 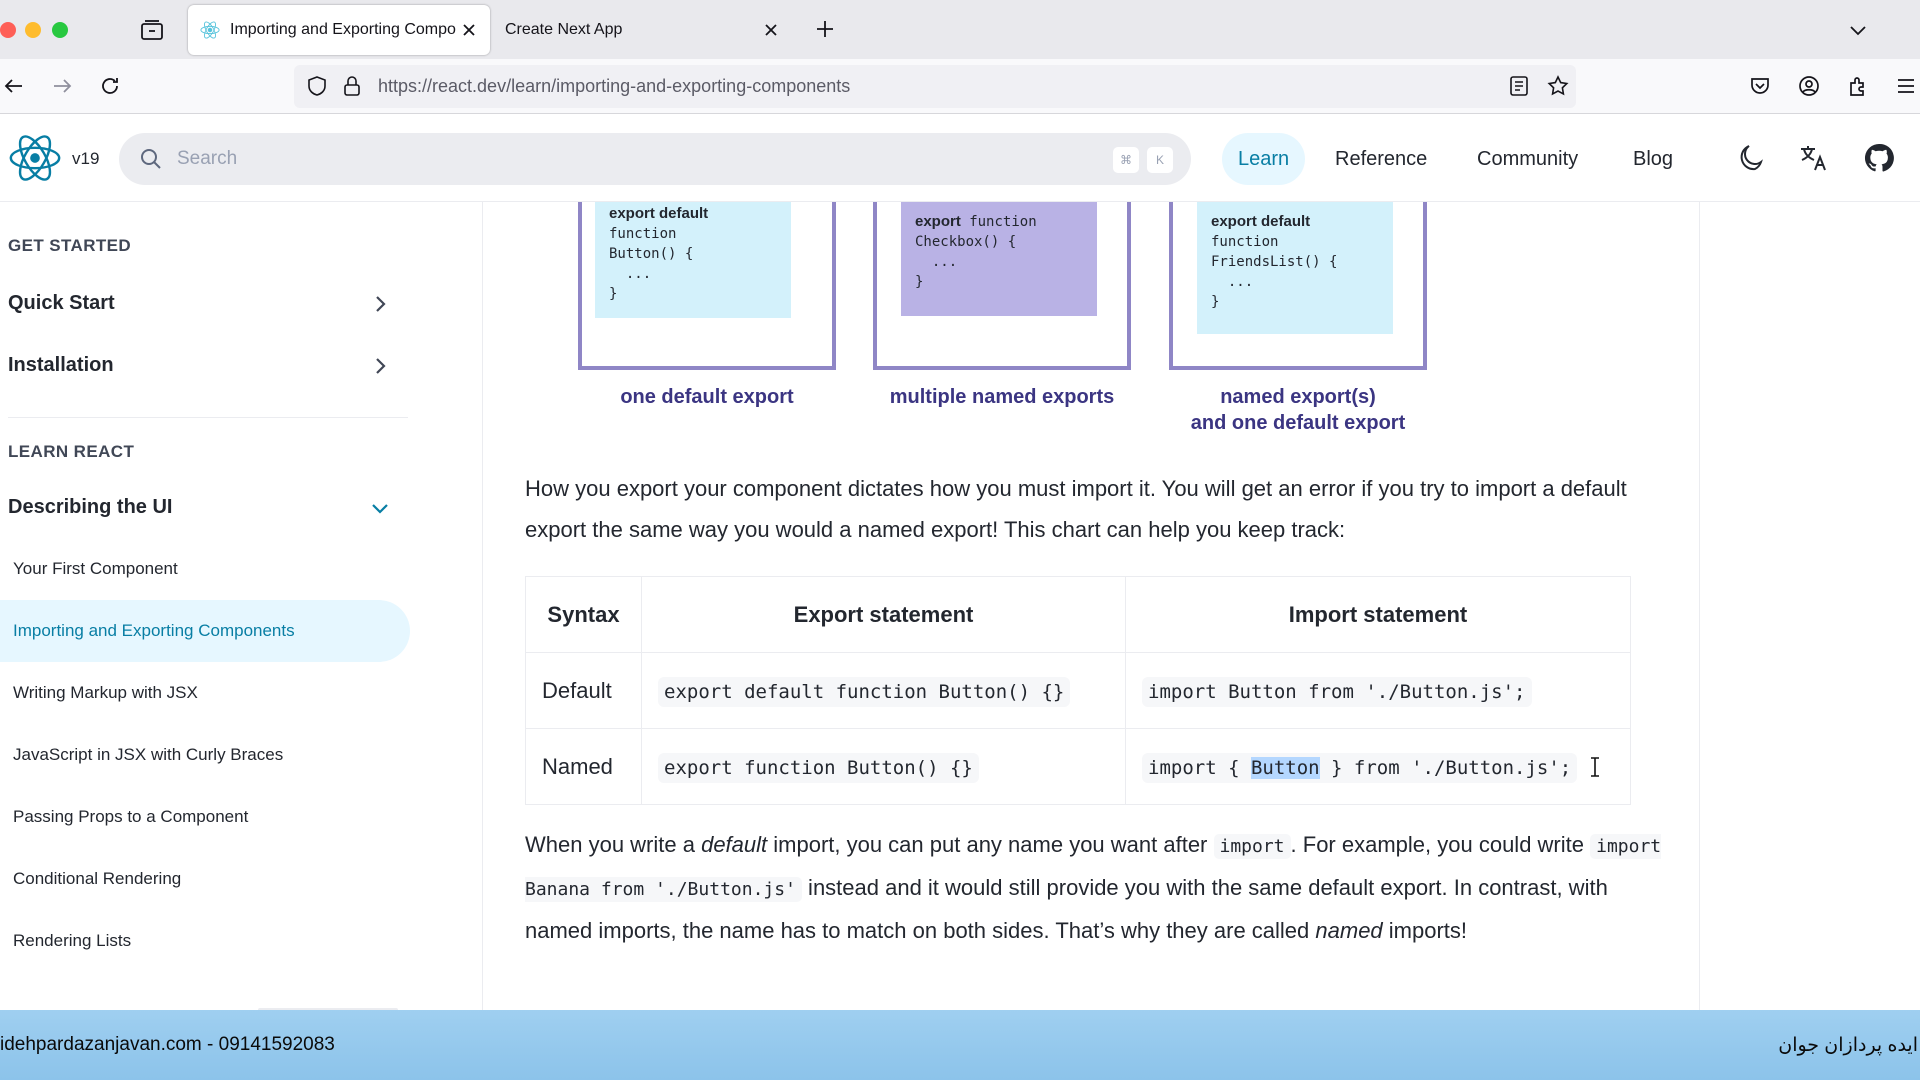 What do you see at coordinates (208, 417) in the screenshot?
I see `divider` at bounding box center [208, 417].